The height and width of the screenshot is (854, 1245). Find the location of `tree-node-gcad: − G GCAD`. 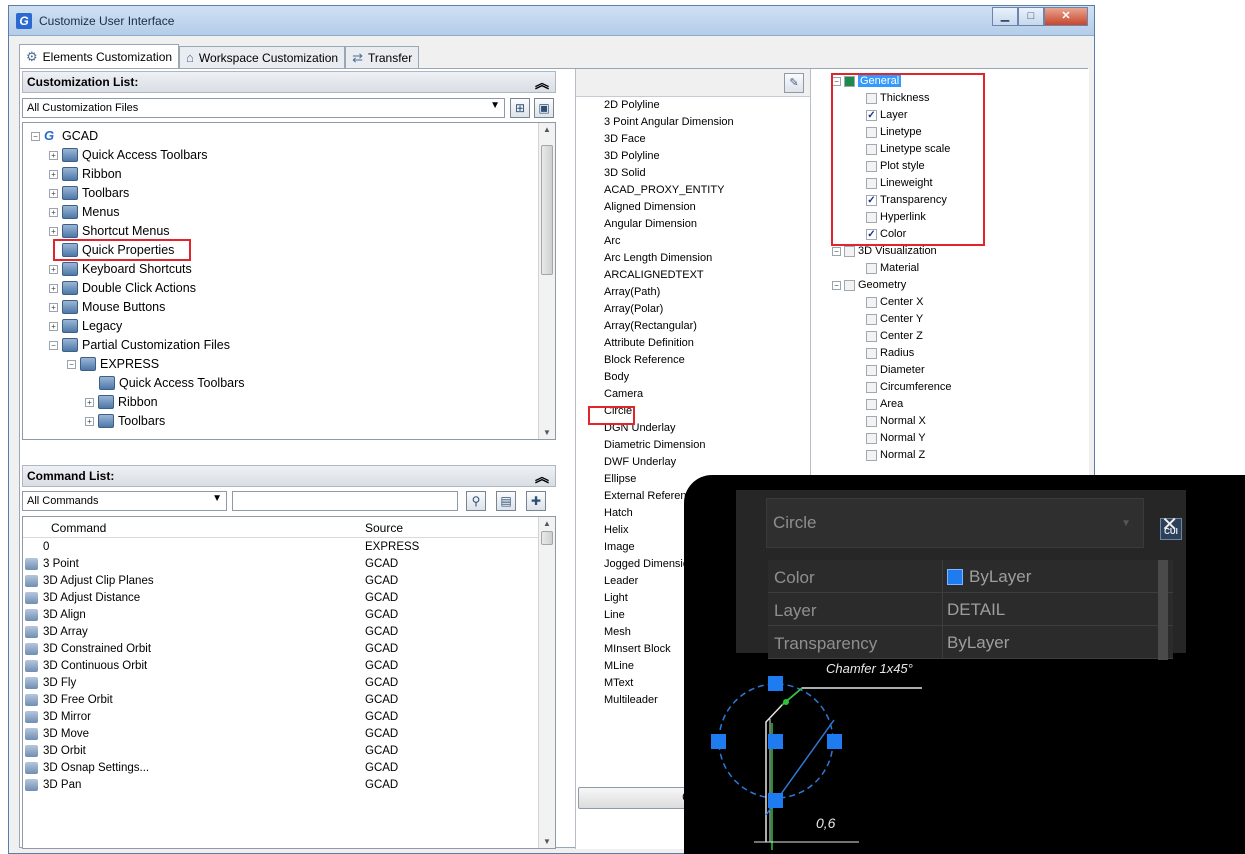

tree-node-gcad: − G GCAD is located at coordinates (64, 136).